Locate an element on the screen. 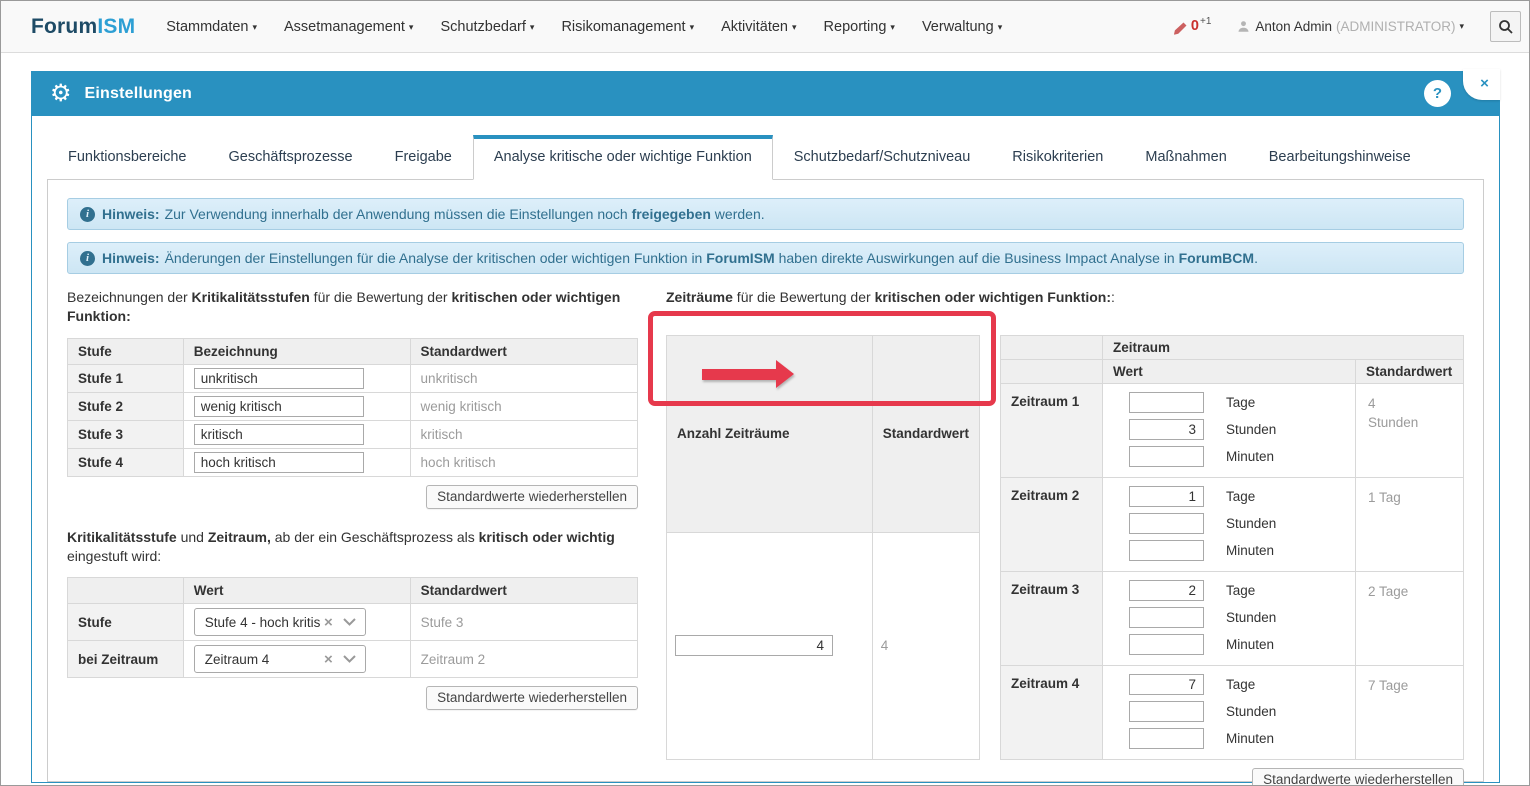  table-row: Stufe 1 unkritisch is located at coordinates (353, 378).